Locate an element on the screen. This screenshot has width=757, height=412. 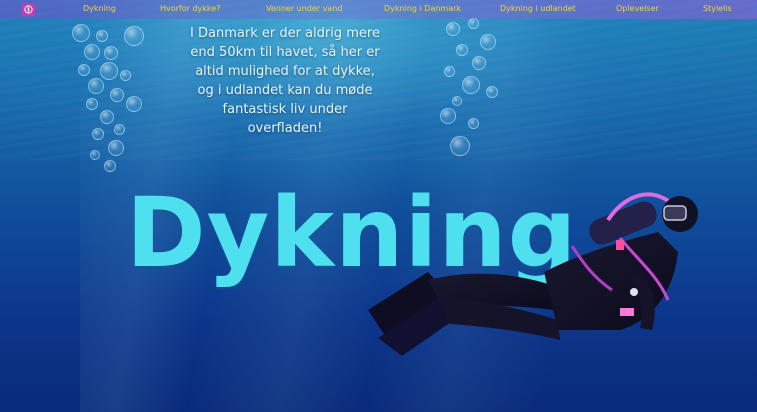
nav-item-dykning-i-udlandet: Dykning i udlandet is located at coordinates (538, 8).